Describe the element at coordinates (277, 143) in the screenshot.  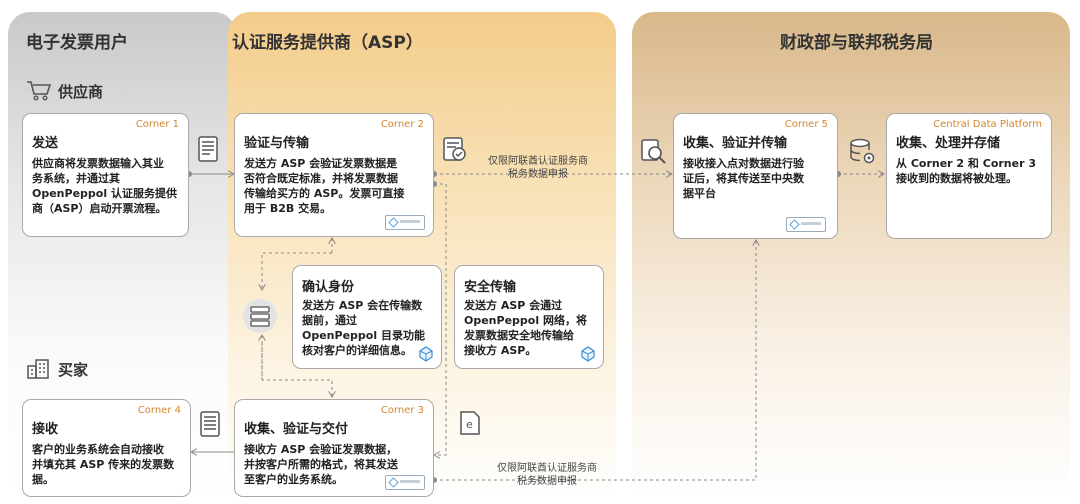
I see `corner2-title: 验证与传输` at that location.